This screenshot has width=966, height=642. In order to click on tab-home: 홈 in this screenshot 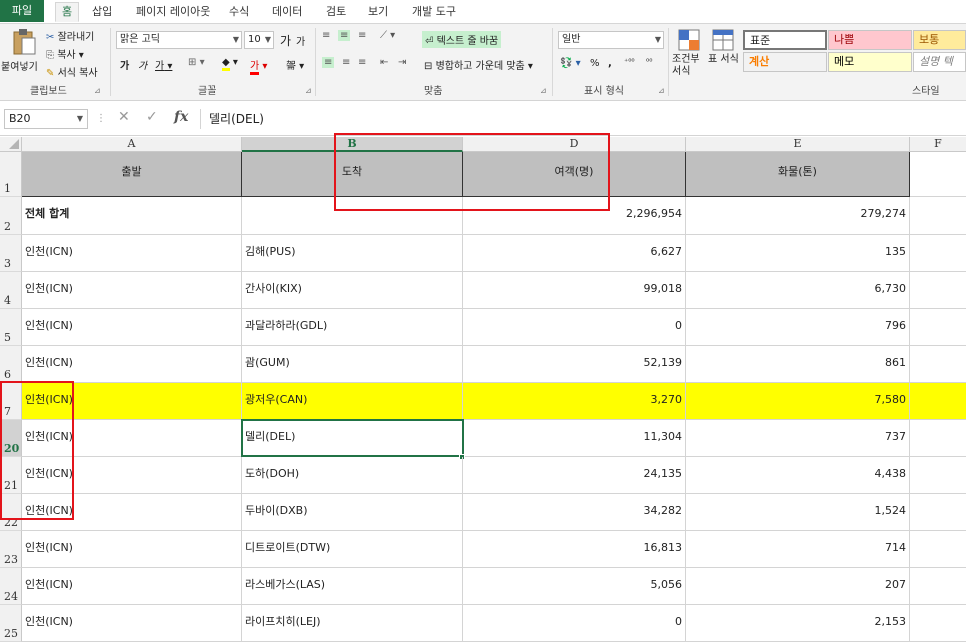, I will do `click(67, 12)`.